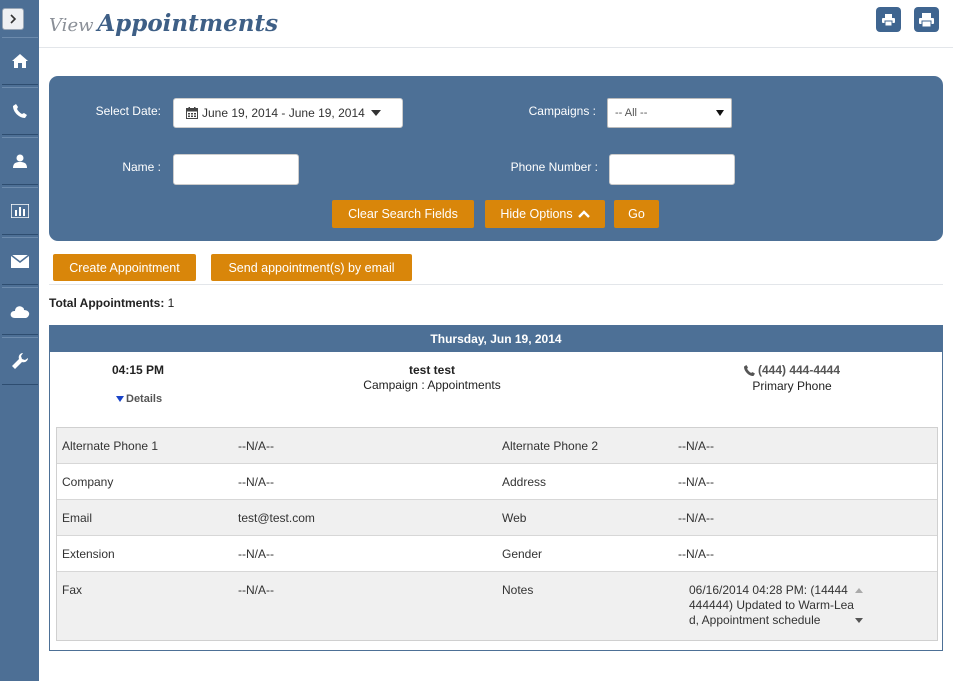 The height and width of the screenshot is (681, 953). Describe the element at coordinates (144, 399) in the screenshot. I see `details-toggle-label: Details` at that location.